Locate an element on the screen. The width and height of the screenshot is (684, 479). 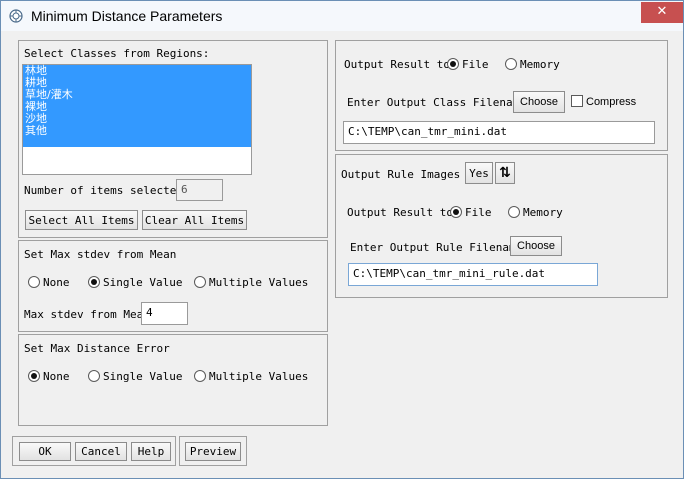
app-icon is located at coordinates (16, 16).